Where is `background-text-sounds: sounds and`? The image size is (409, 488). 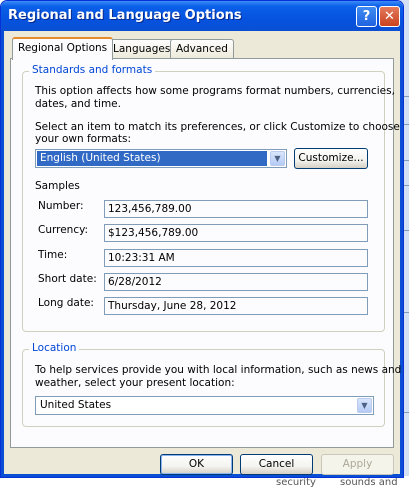
background-text-sounds: sounds and is located at coordinates (369, 482).